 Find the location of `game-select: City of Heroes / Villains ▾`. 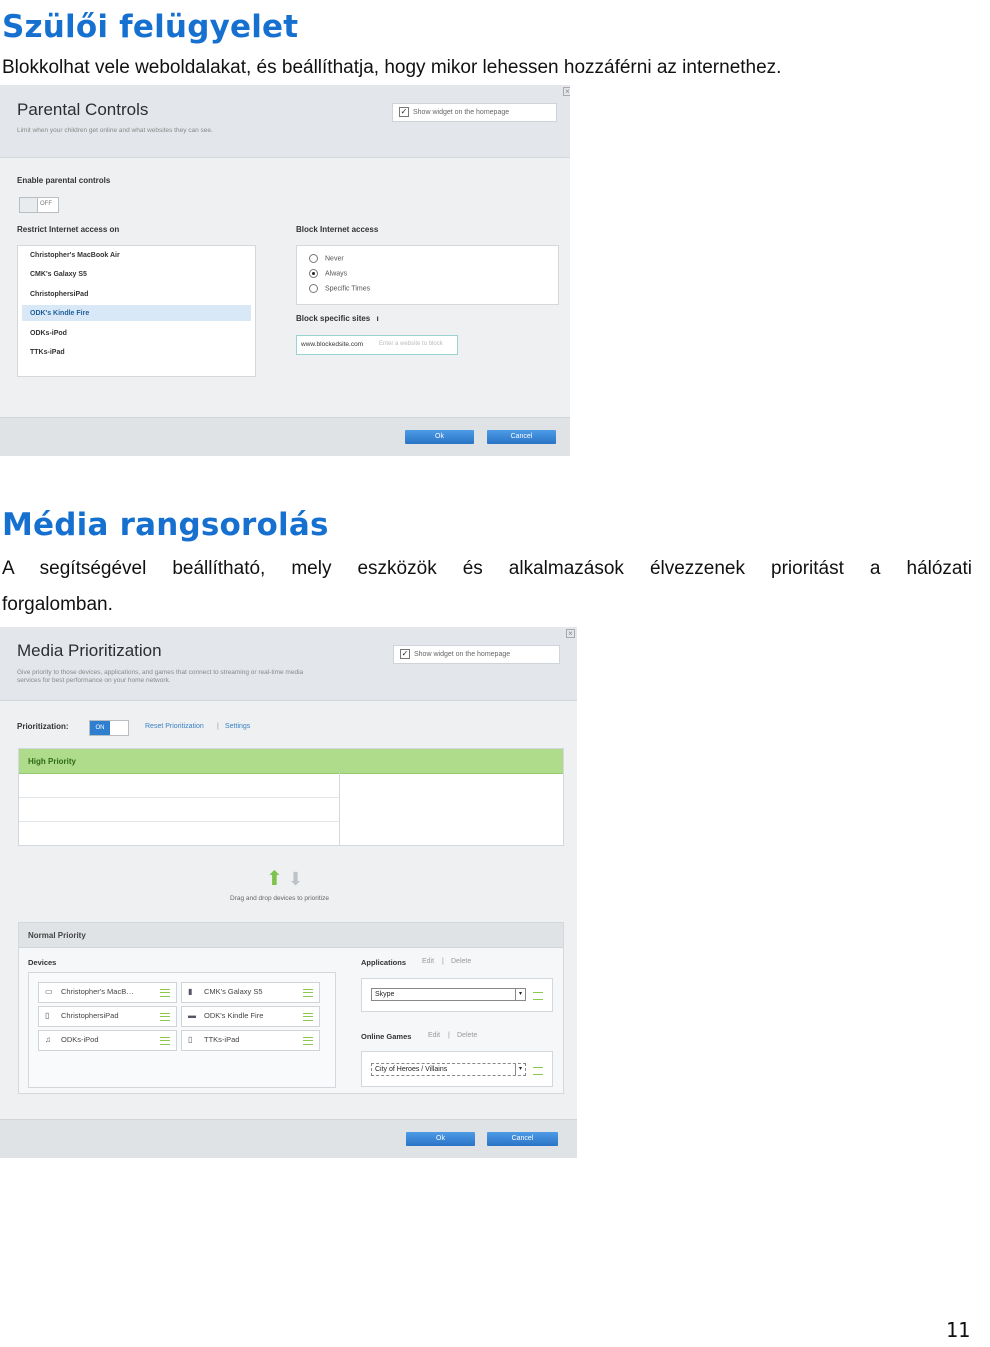

game-select: City of Heroes / Villains ▾ is located at coordinates (448, 1069).